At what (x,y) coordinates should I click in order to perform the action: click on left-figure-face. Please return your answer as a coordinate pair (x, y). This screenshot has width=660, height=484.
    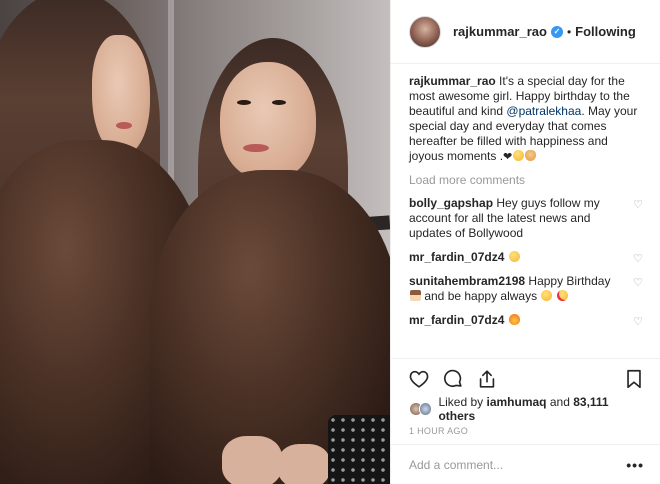
    Looking at the image, I should click on (121, 95).